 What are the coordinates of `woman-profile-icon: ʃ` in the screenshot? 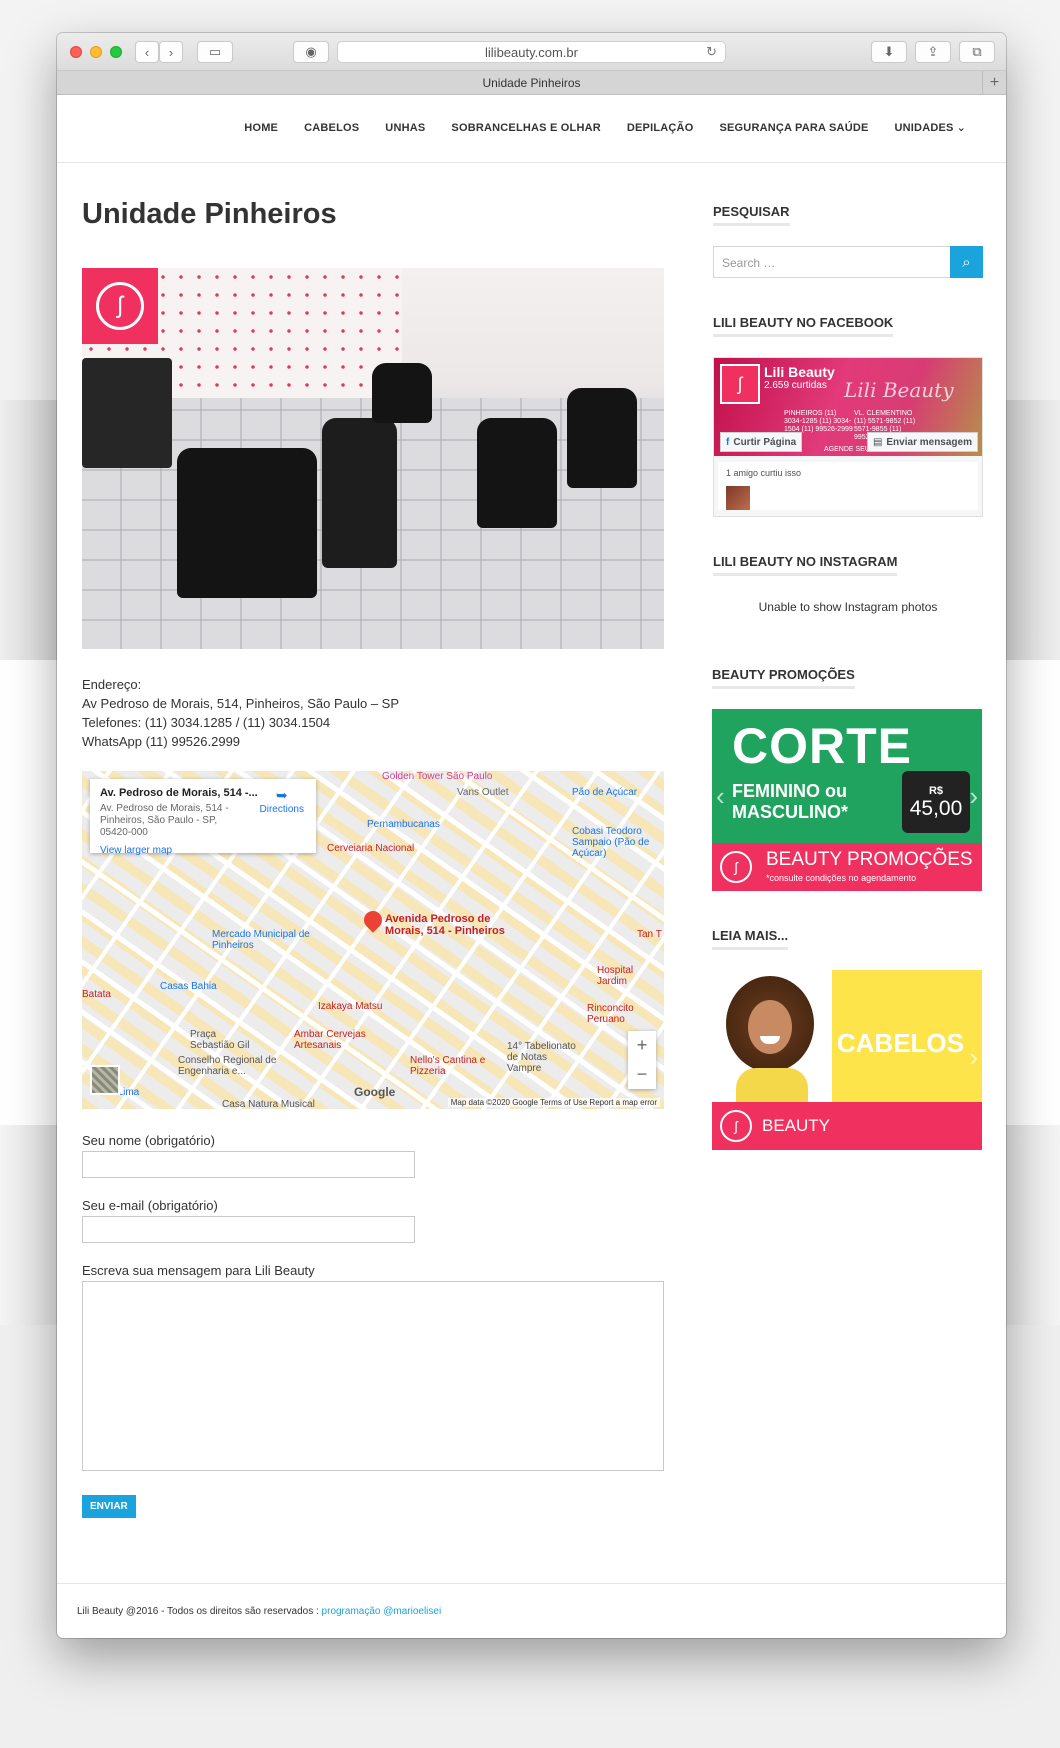 It's located at (736, 867).